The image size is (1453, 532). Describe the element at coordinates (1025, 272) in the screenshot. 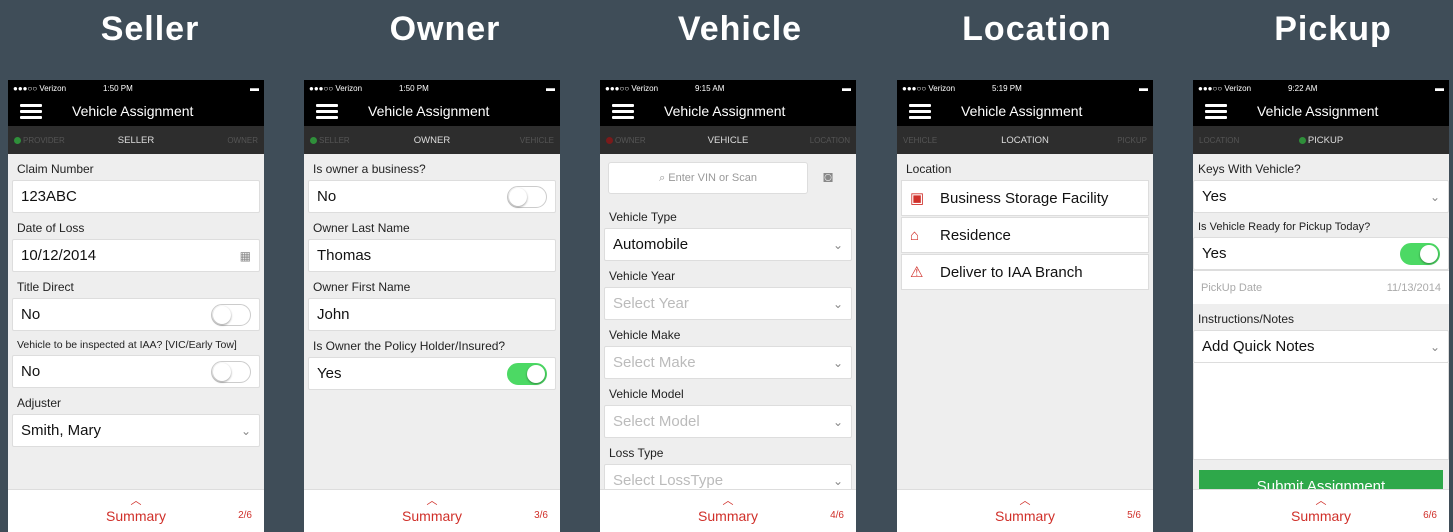

I see `location-iaa-branch: ⚠ Deliver to IAA Branch` at that location.